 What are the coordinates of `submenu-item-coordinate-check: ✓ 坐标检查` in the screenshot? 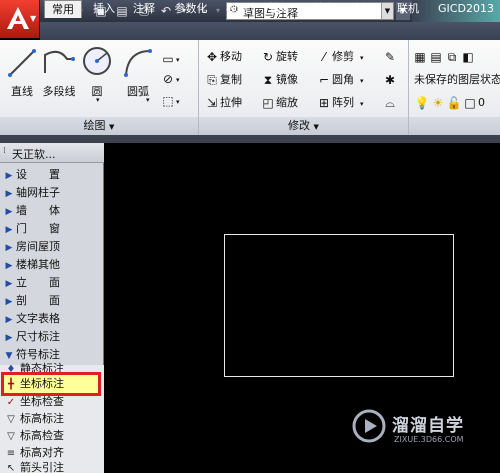 It's located at (51, 401).